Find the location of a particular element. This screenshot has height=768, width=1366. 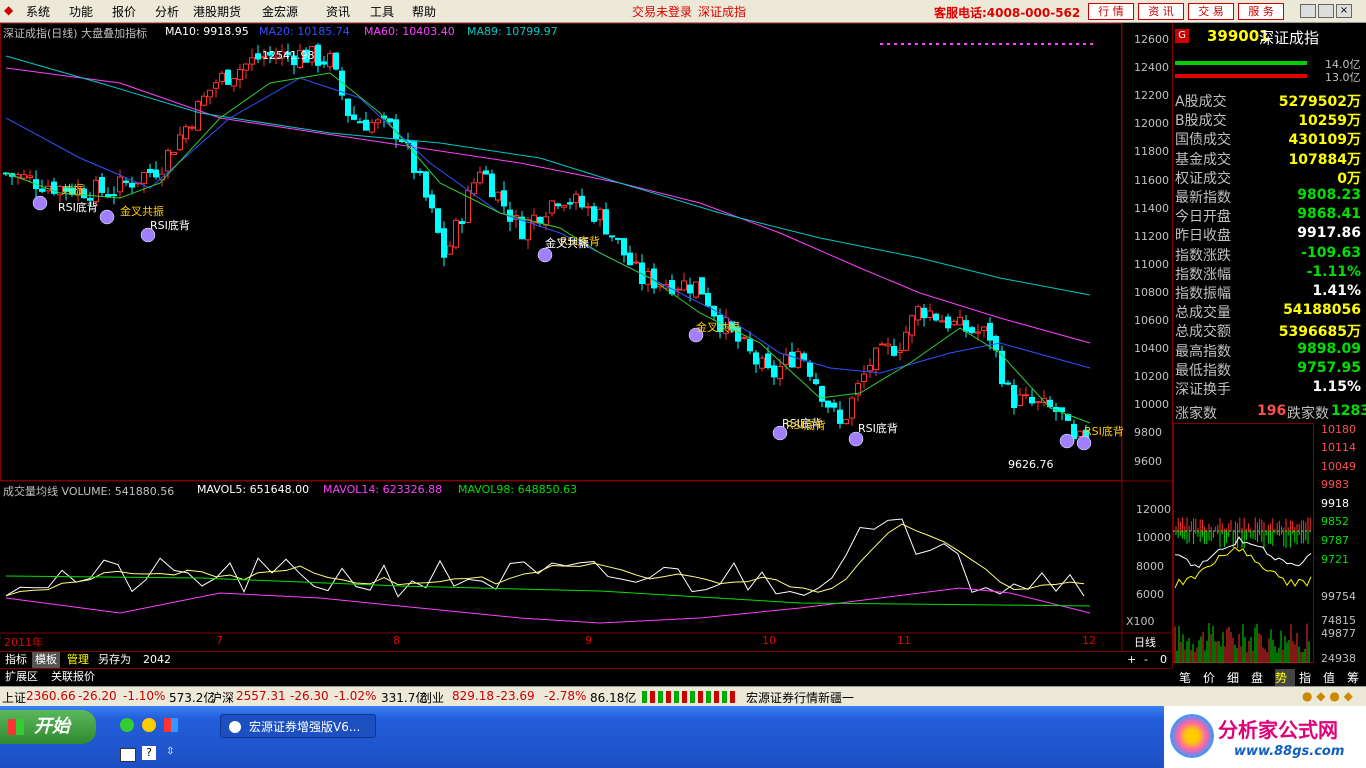

quote-row-value: 5279502万 is located at coordinates (1319, 102).